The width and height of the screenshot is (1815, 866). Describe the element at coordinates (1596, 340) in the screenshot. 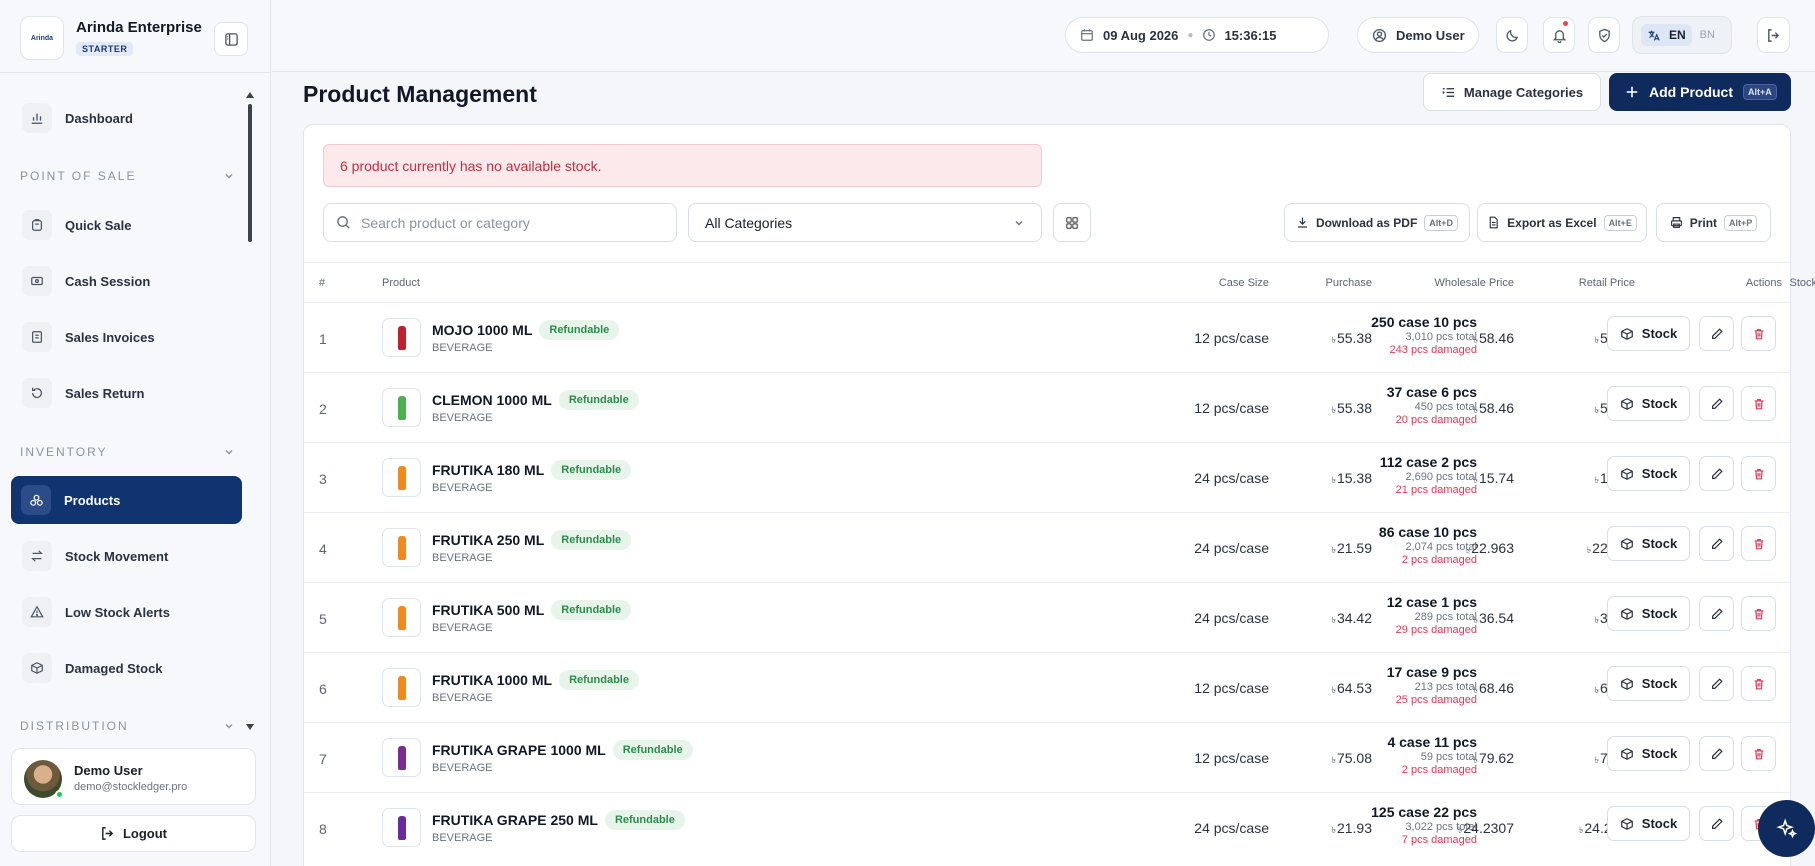

I see `currency-symbol: ৳` at that location.